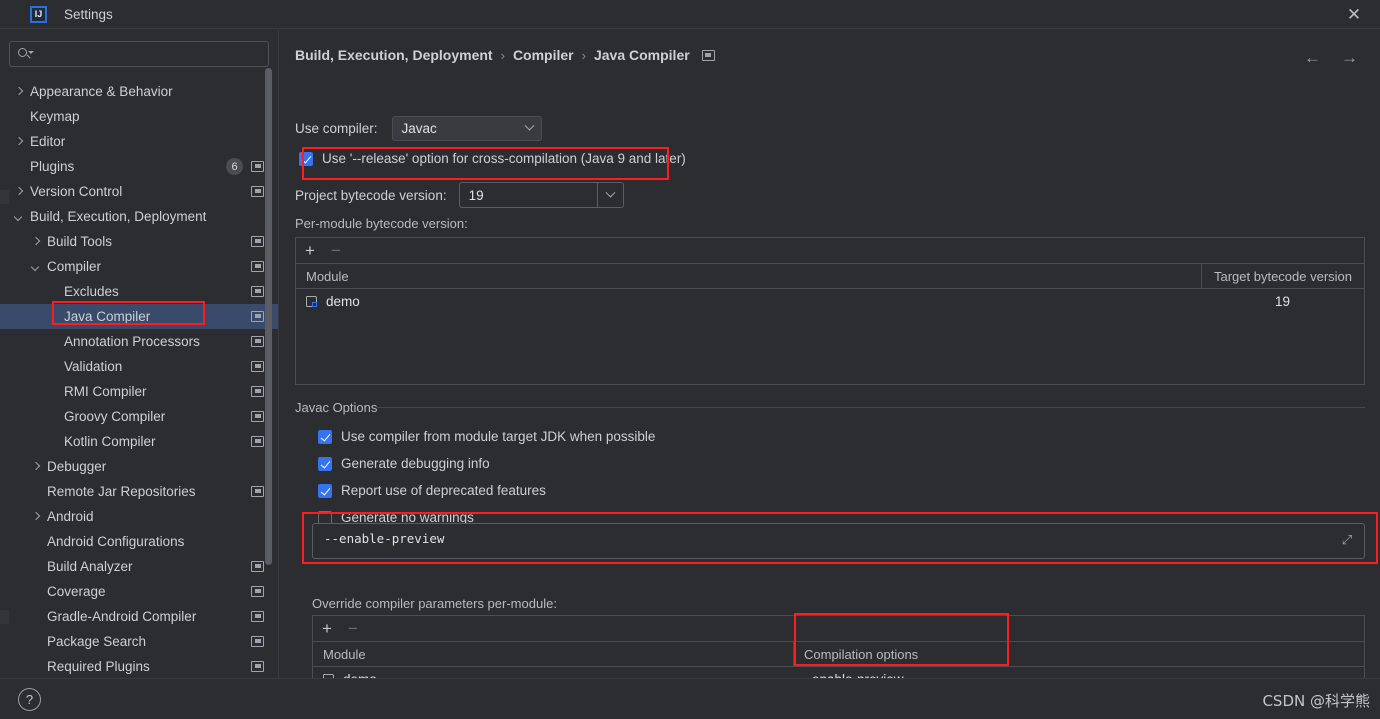 The height and width of the screenshot is (719, 1380). What do you see at coordinates (139, 566) in the screenshot?
I see `sidebar-item-build-analyzer: Build Analyzer` at bounding box center [139, 566].